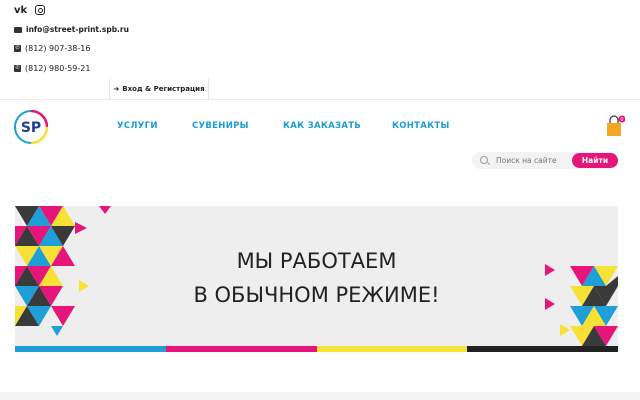 This screenshot has width=640, height=400. Describe the element at coordinates (20, 10) in the screenshot. I see `vk-icon: vk` at that location.